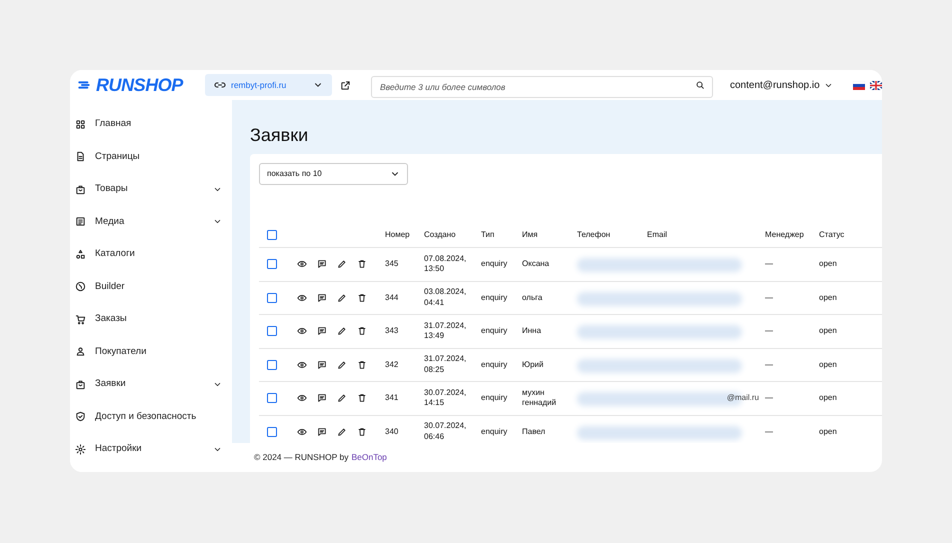 This screenshot has width=952, height=543. Describe the element at coordinates (151, 319) in the screenshot. I see `sidebar-item: Заказы` at that location.